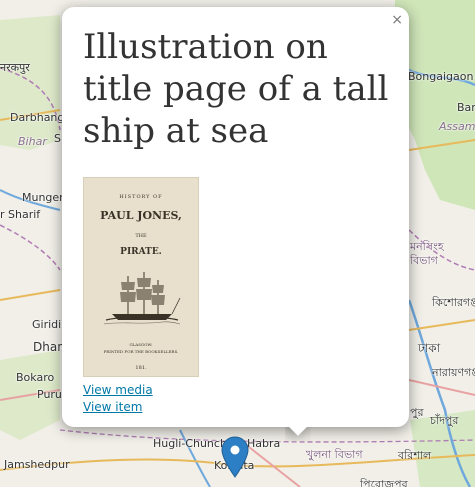  What do you see at coordinates (444, 420) in the screenshot?
I see `map-label-chandpur: চাঁদপুর` at bounding box center [444, 420].